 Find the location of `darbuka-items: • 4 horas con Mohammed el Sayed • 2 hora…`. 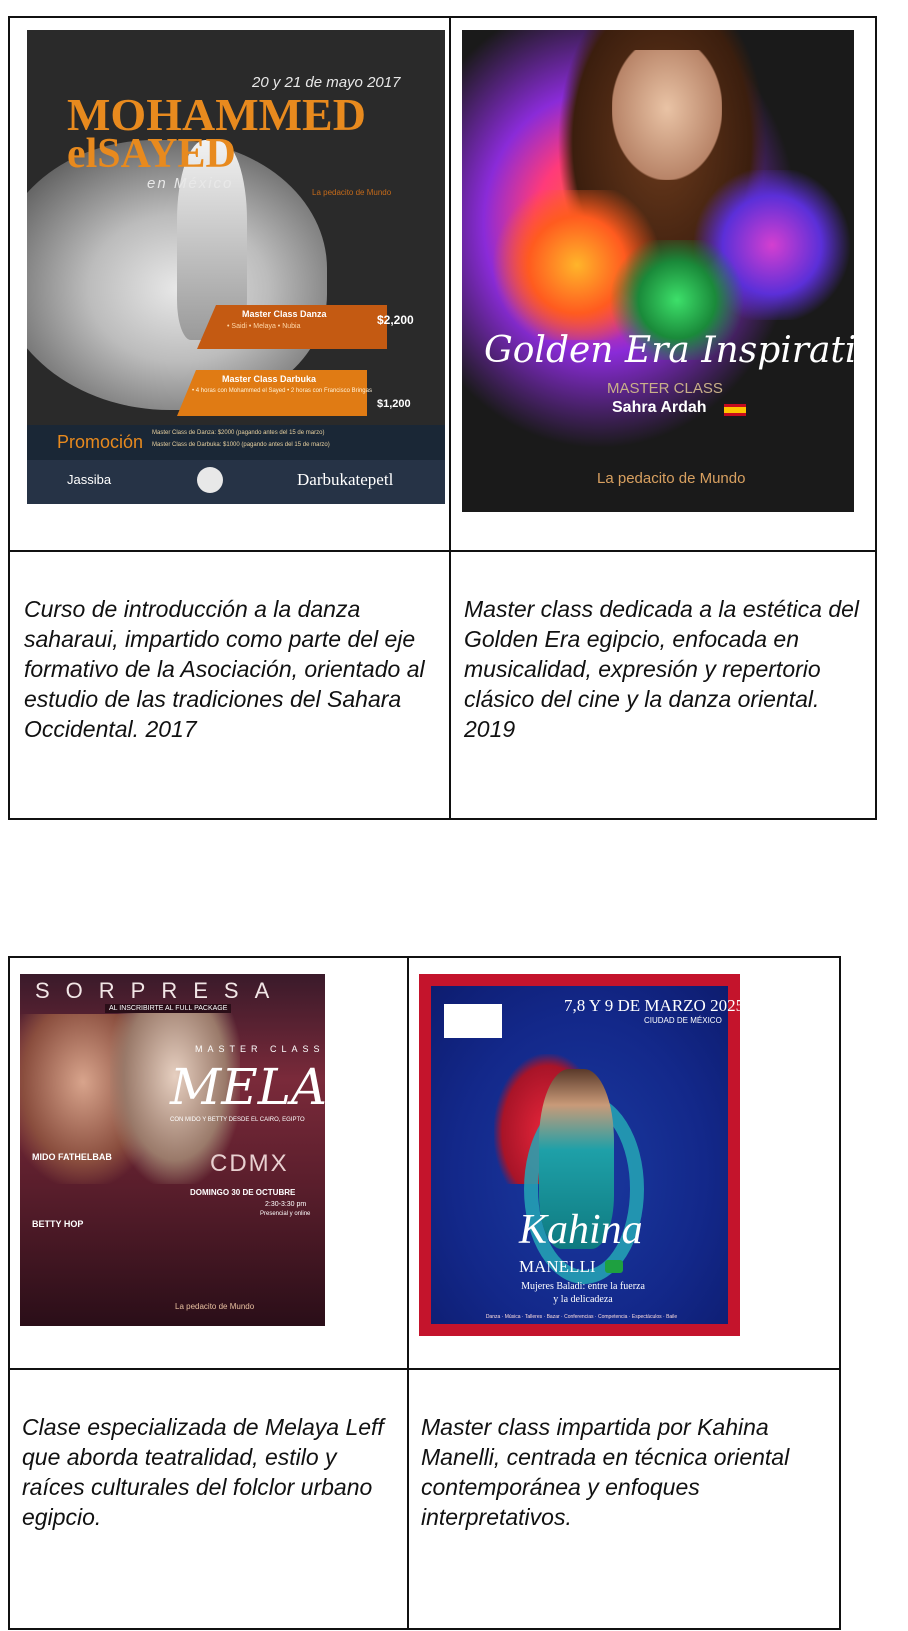

darbuka-items: • 4 horas con Mohammed el Sayed • 2 hora… is located at coordinates (282, 391).